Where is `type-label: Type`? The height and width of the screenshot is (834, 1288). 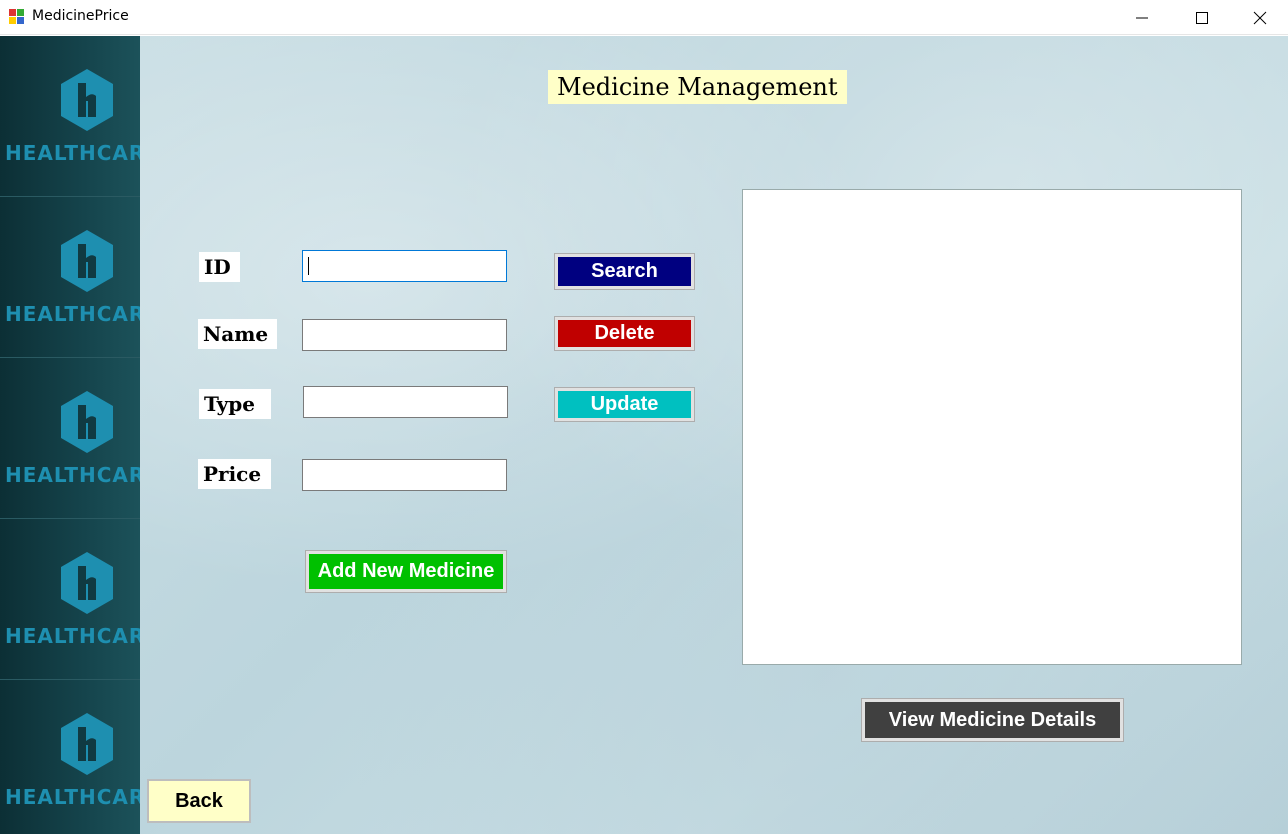 type-label: Type is located at coordinates (235, 404).